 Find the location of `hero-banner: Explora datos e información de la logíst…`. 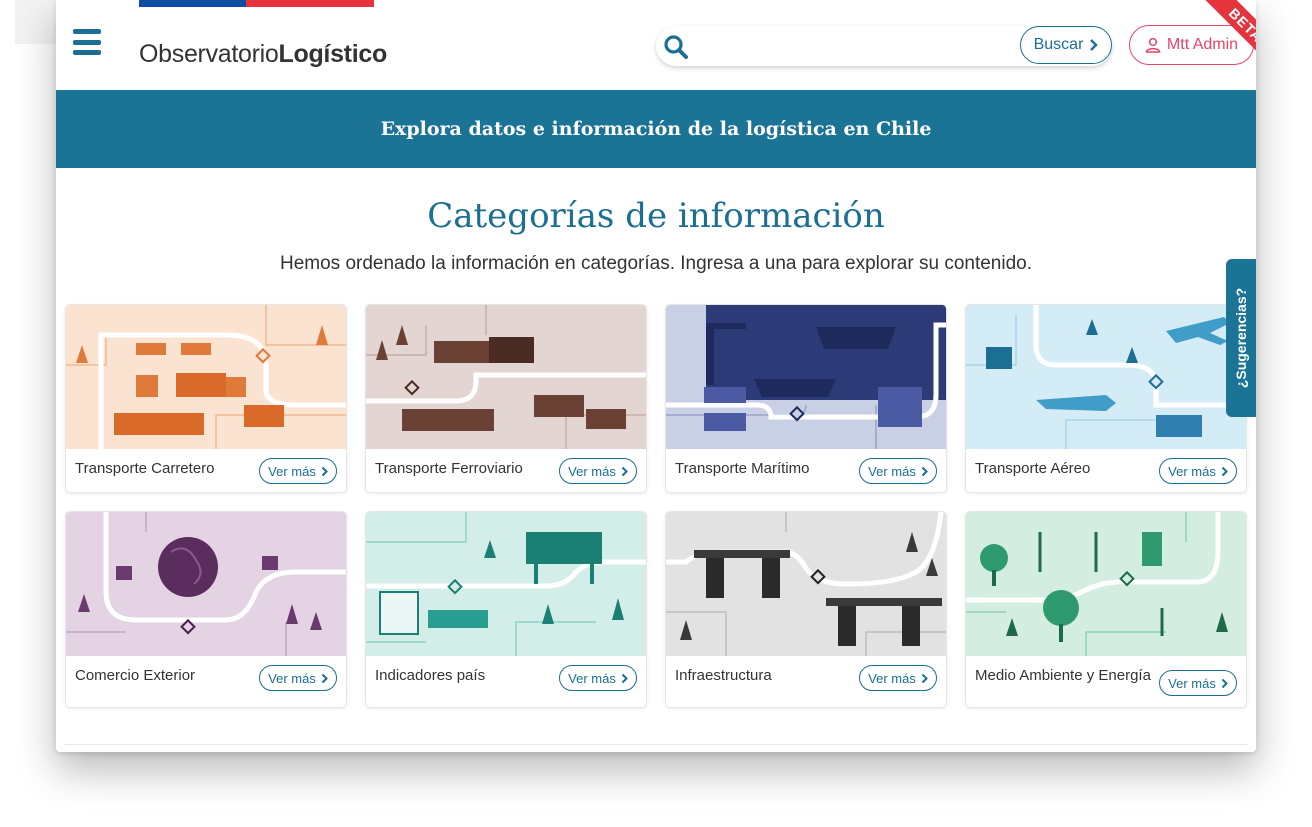

hero-banner: Explora datos e información de la logíst… is located at coordinates (656, 129).